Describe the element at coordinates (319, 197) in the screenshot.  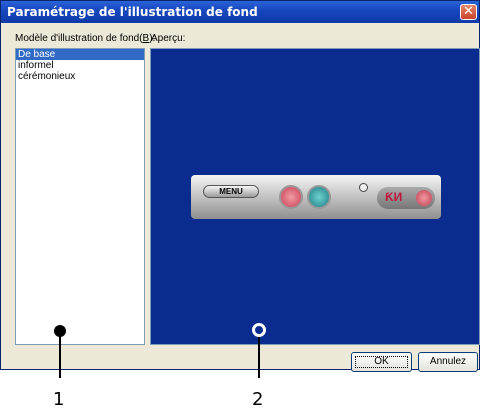
I see `person-icon` at that location.